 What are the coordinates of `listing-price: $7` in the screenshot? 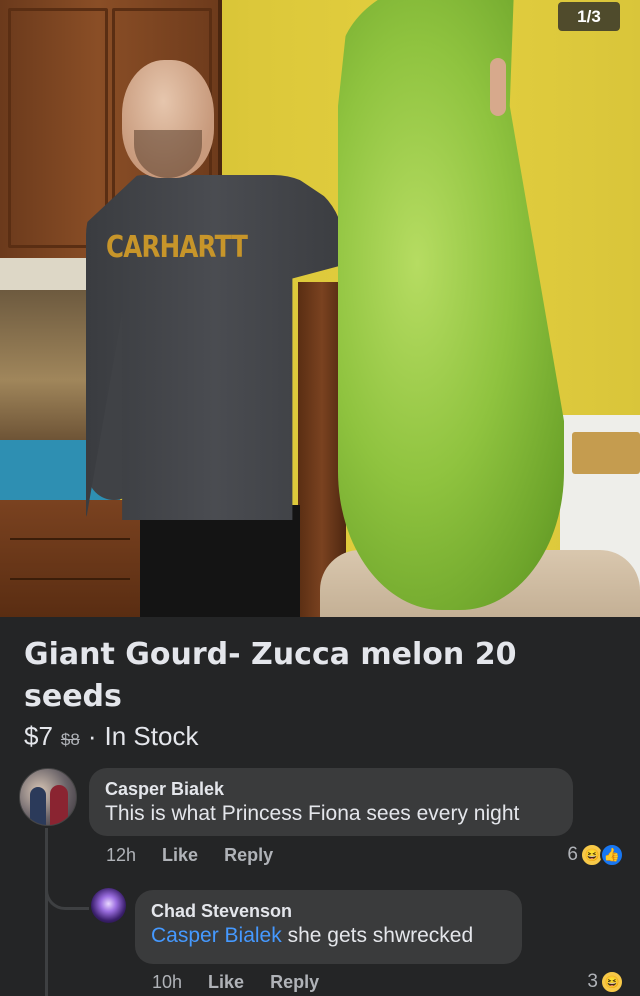 It's located at (38, 736).